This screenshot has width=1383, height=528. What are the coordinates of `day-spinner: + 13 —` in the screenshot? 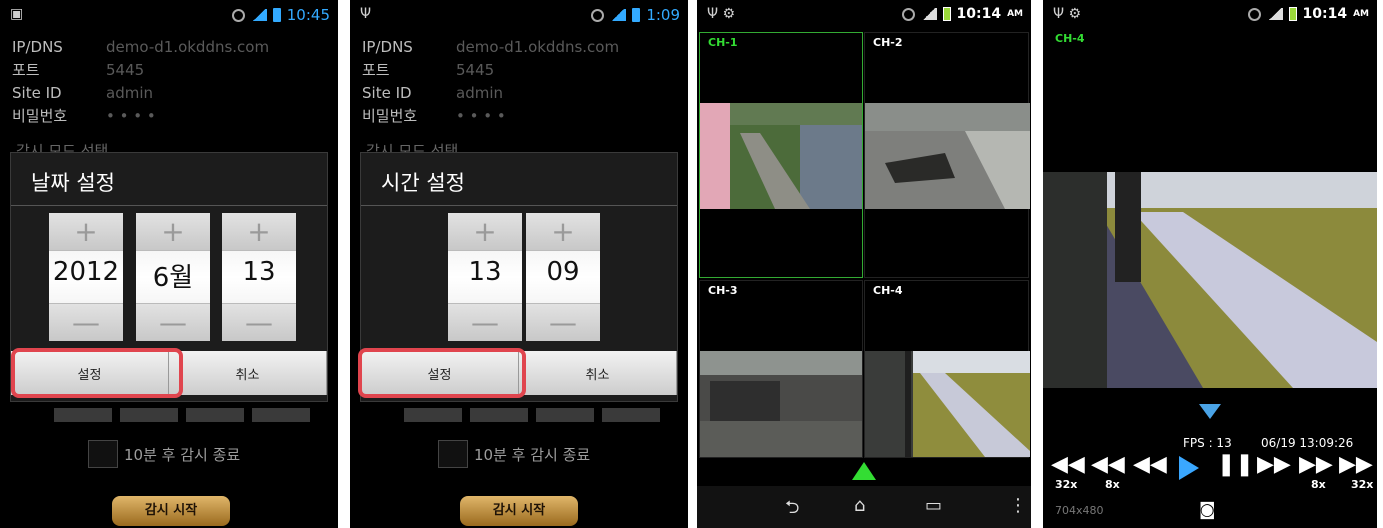 It's located at (259, 277).